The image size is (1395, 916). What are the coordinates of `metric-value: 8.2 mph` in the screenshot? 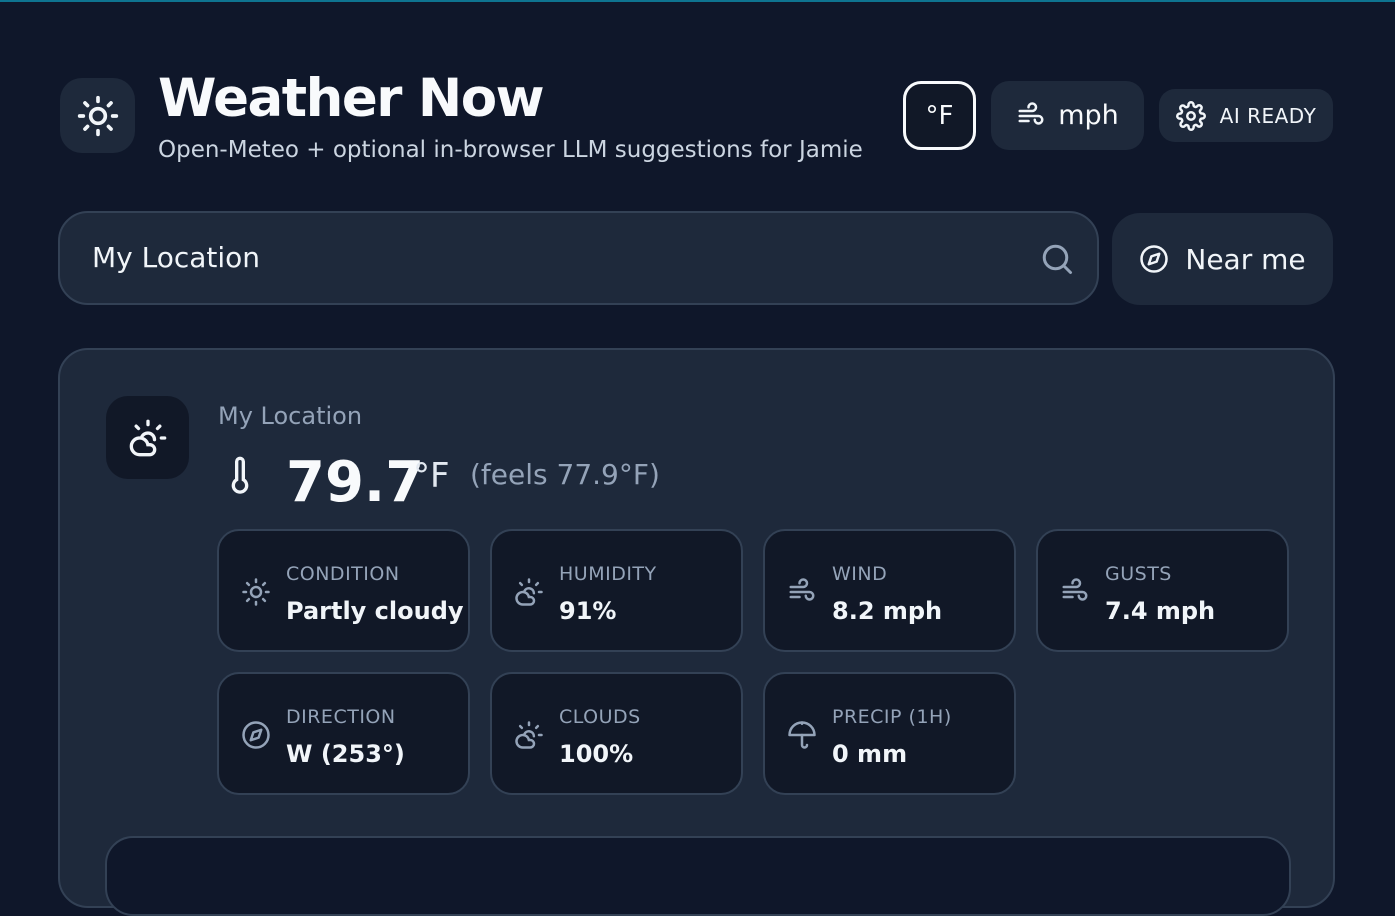 It's located at (887, 611).